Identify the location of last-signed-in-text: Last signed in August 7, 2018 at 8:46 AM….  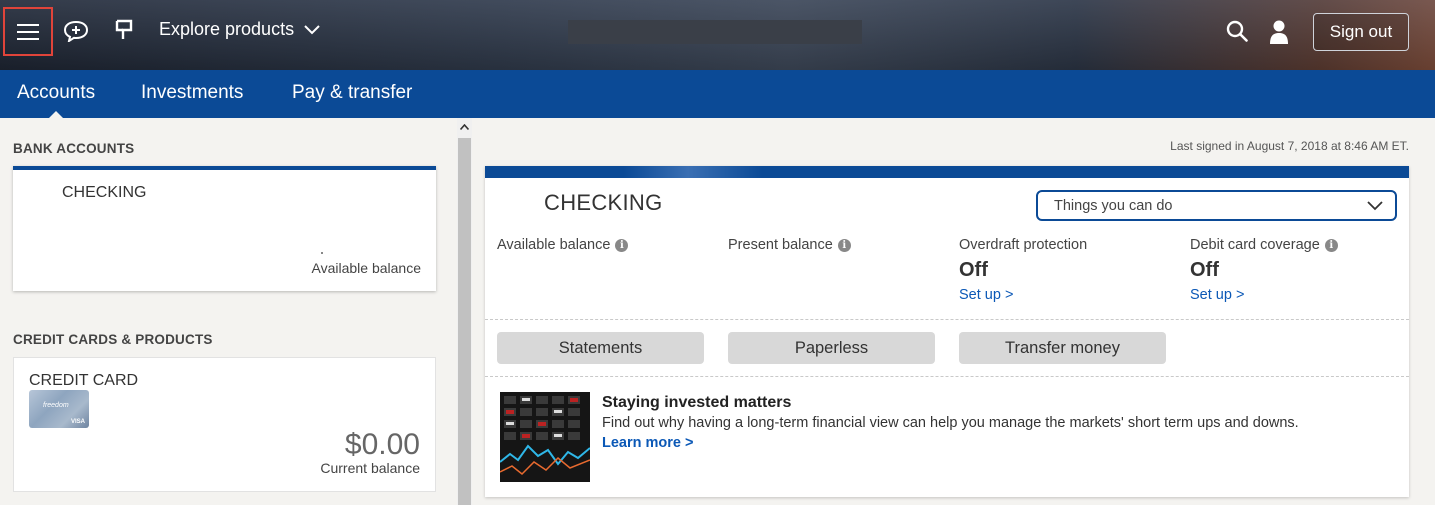
(1289, 146).